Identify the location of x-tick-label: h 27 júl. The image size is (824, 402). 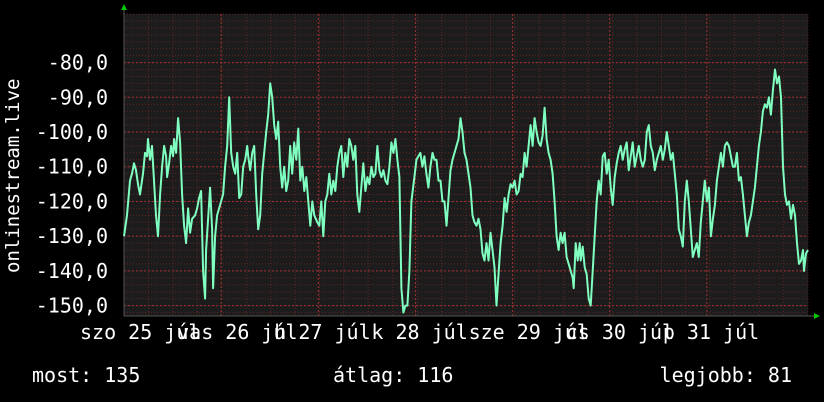
(322, 332).